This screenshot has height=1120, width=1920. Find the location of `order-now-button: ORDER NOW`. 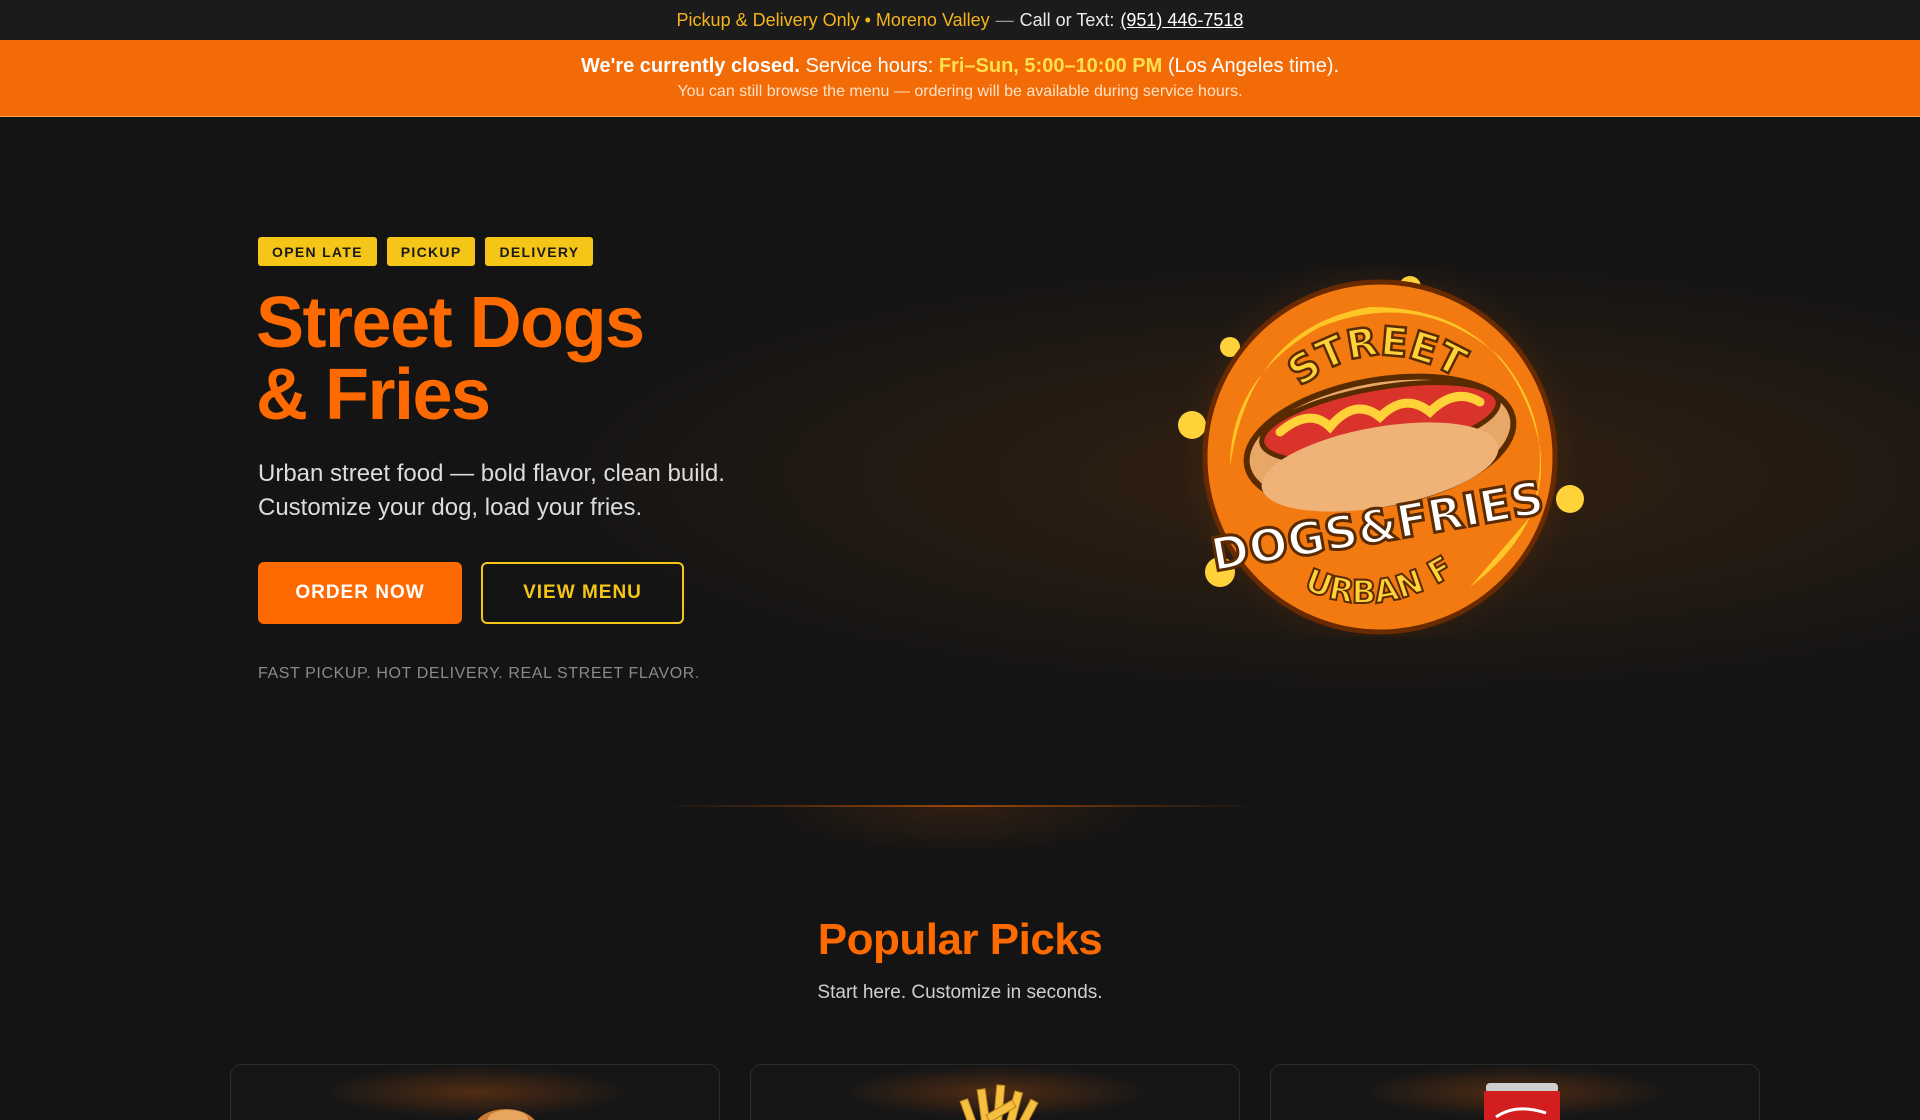

order-now-button: ORDER NOW is located at coordinates (360, 593).